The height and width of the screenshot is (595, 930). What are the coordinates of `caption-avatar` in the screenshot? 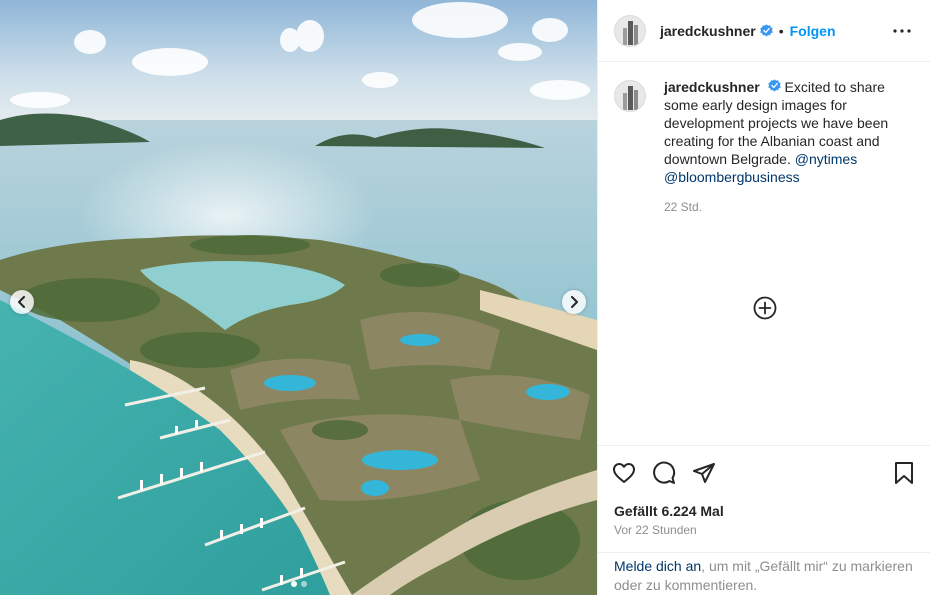 It's located at (630, 96).